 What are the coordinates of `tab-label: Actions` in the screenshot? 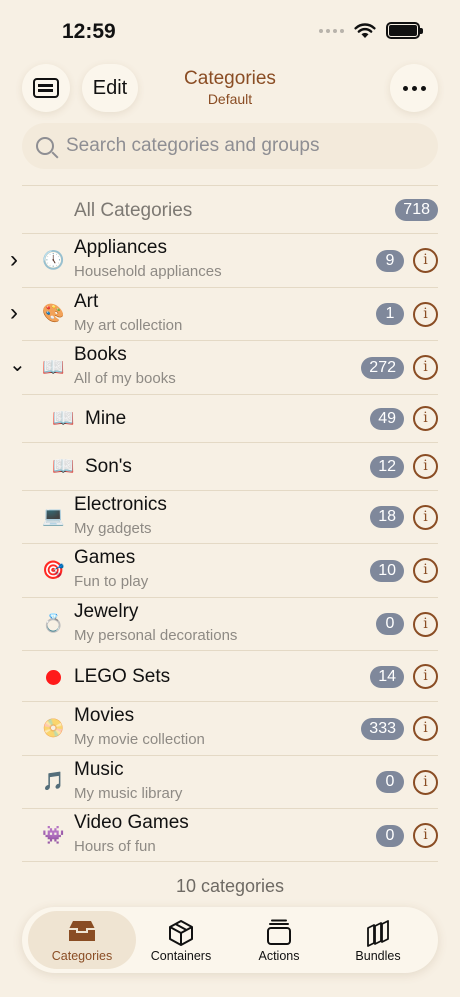 It's located at (279, 956).